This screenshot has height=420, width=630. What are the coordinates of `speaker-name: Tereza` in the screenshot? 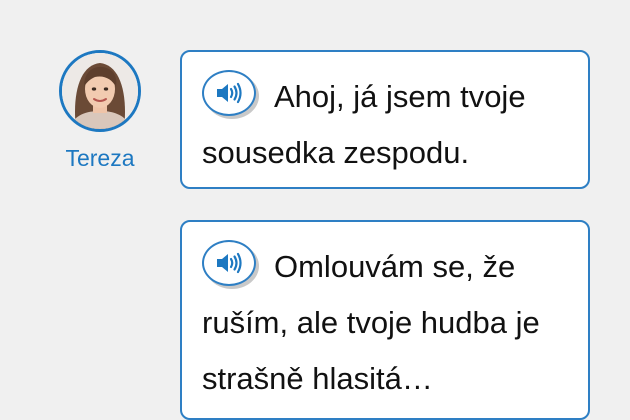 It's located at (100, 158).